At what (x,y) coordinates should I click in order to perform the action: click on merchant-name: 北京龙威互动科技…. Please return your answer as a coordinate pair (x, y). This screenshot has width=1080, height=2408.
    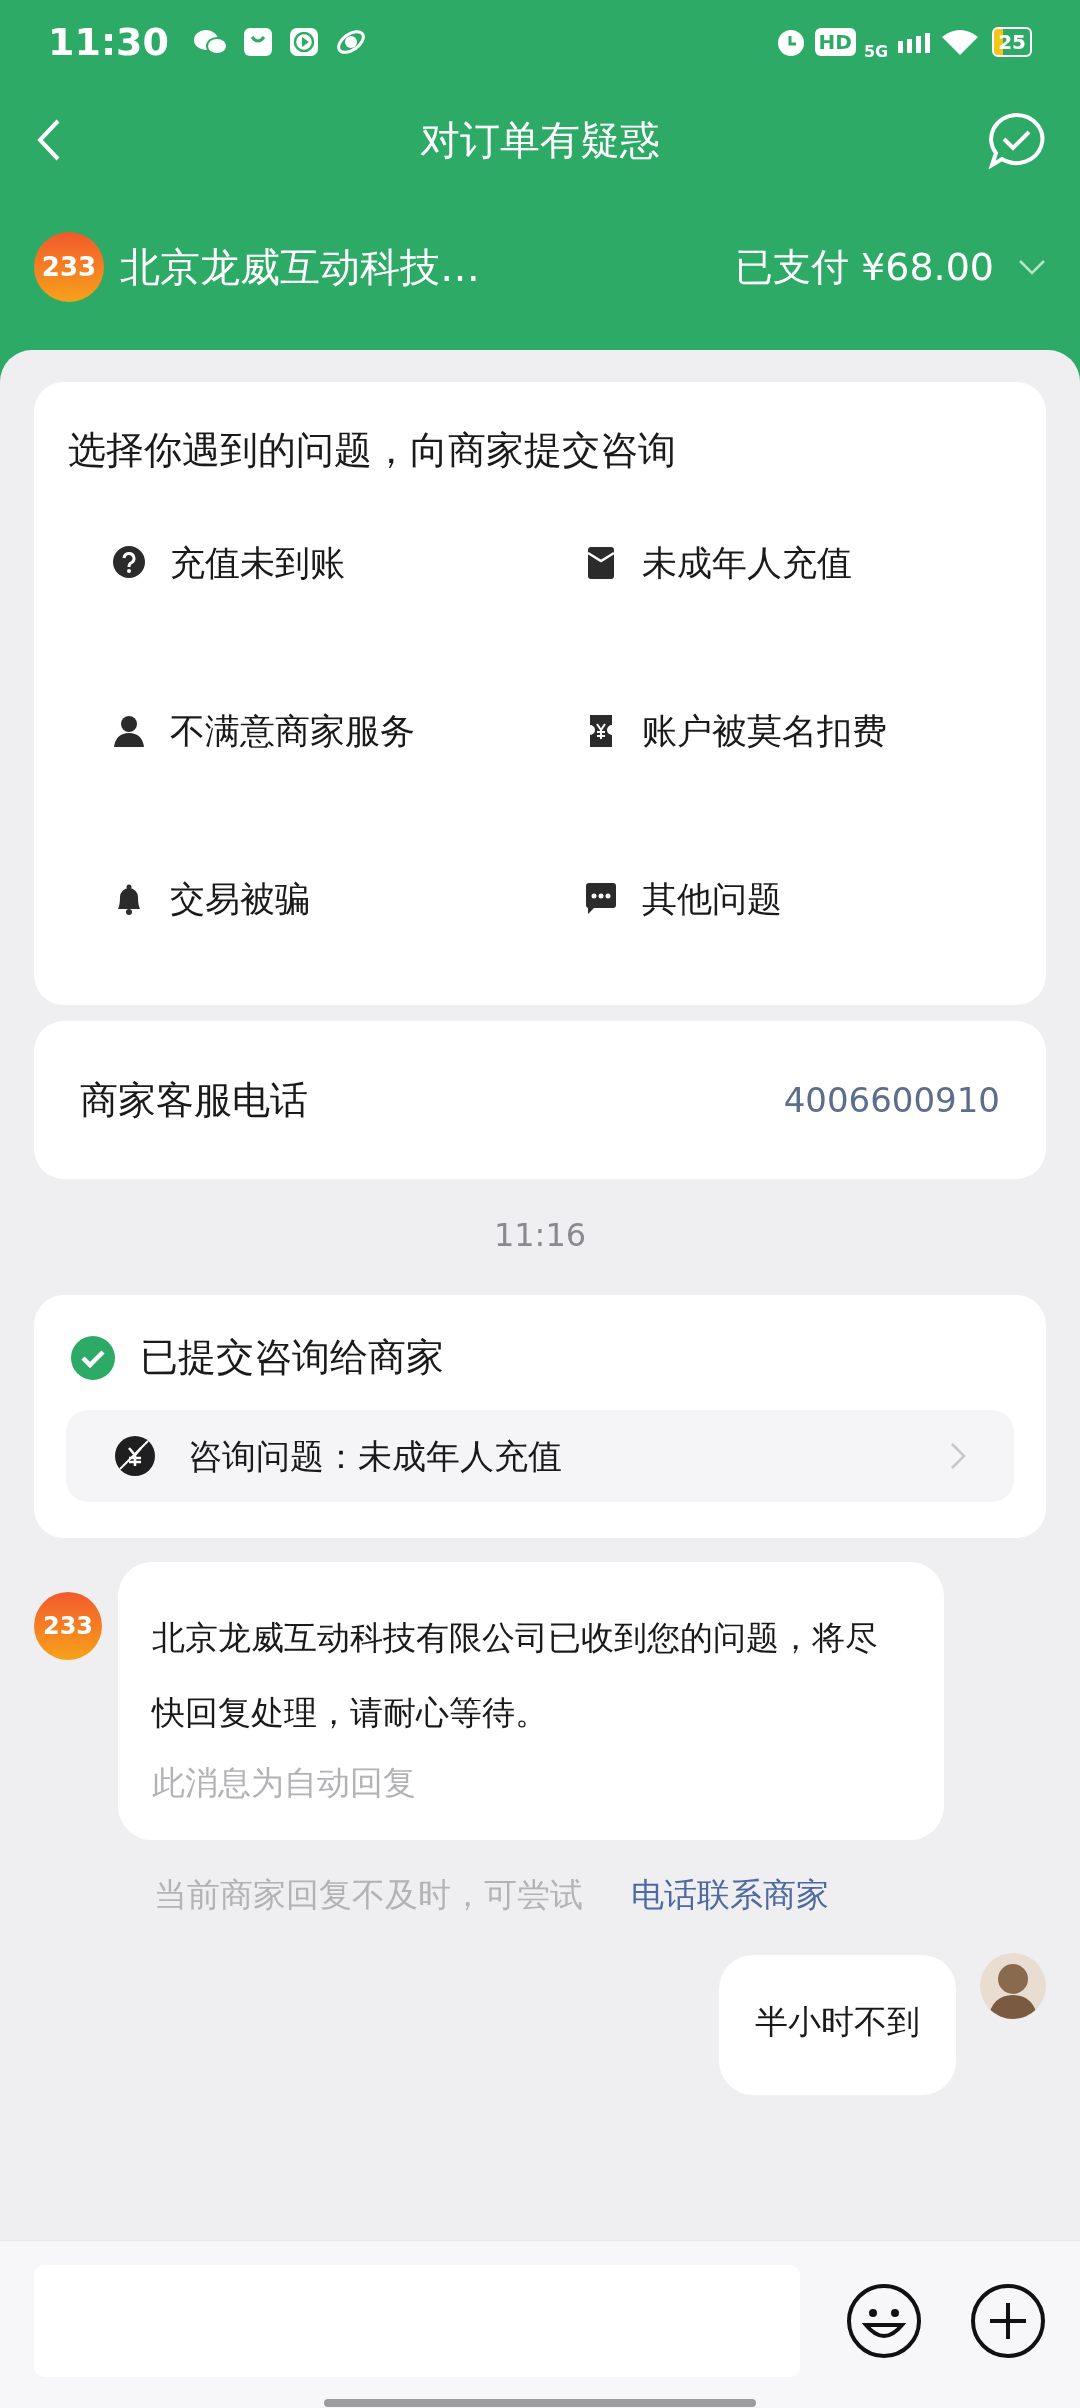
    Looking at the image, I should click on (300, 267).